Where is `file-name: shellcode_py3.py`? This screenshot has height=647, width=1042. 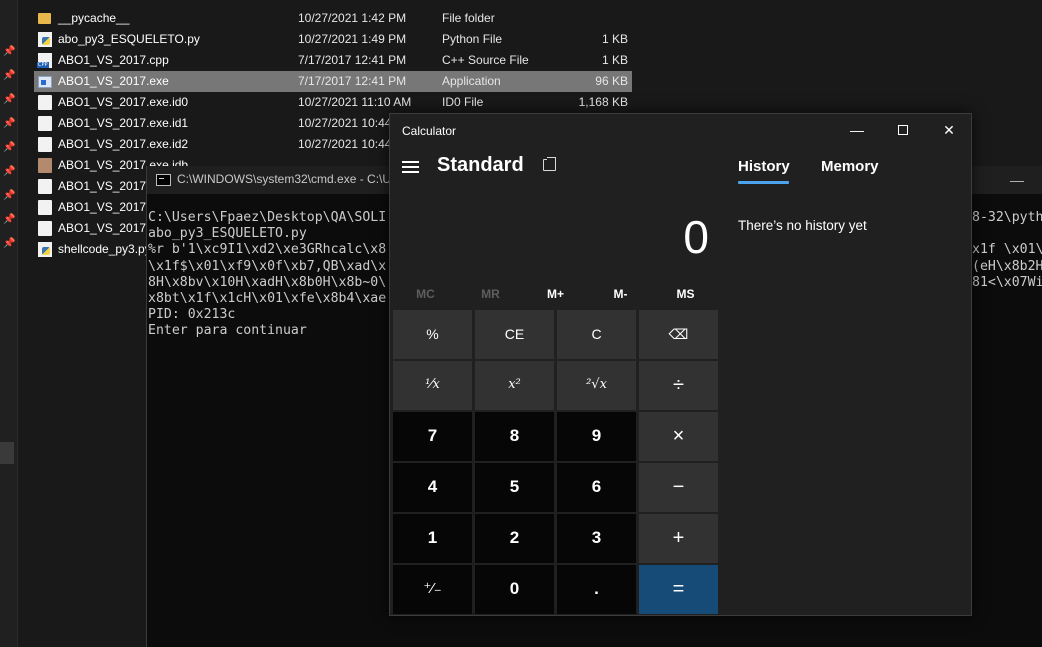 file-name: shellcode_py3.py is located at coordinates (104, 249).